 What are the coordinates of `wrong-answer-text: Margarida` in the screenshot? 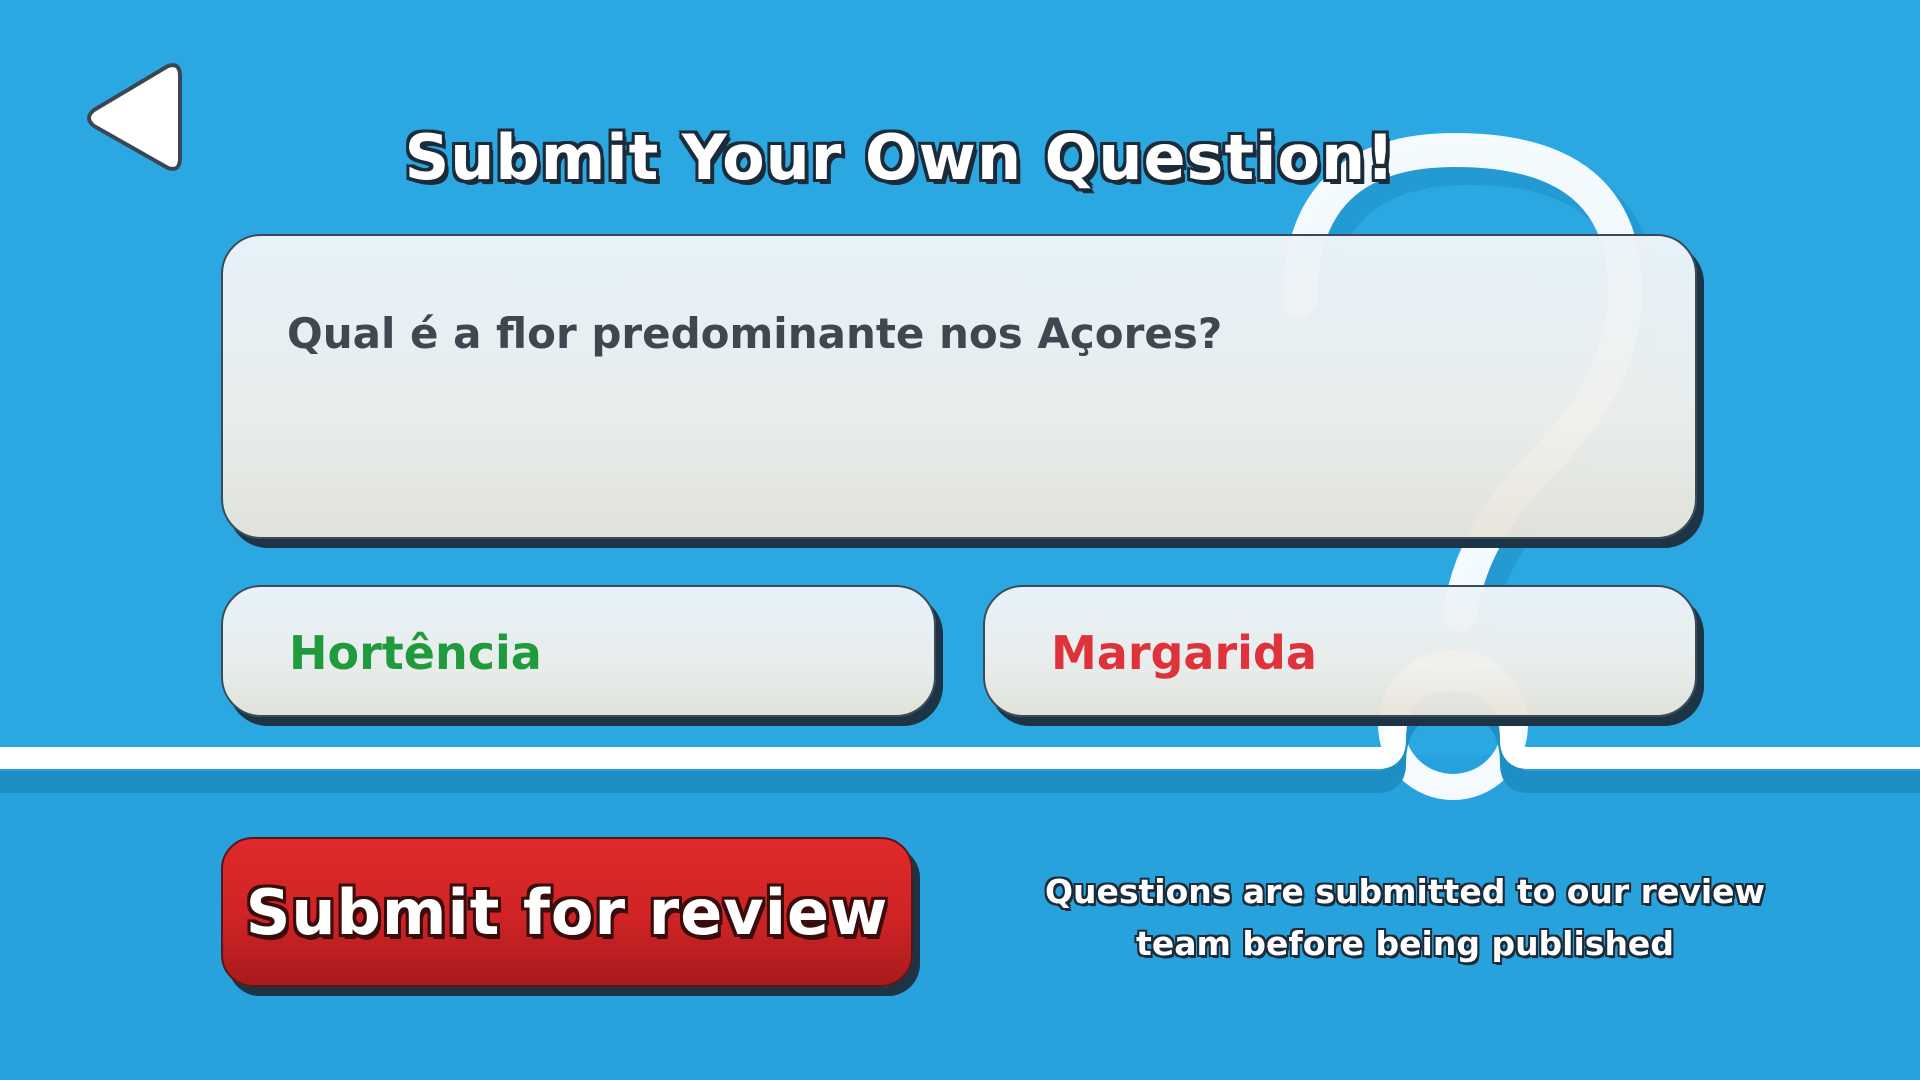 It's located at (1184, 653).